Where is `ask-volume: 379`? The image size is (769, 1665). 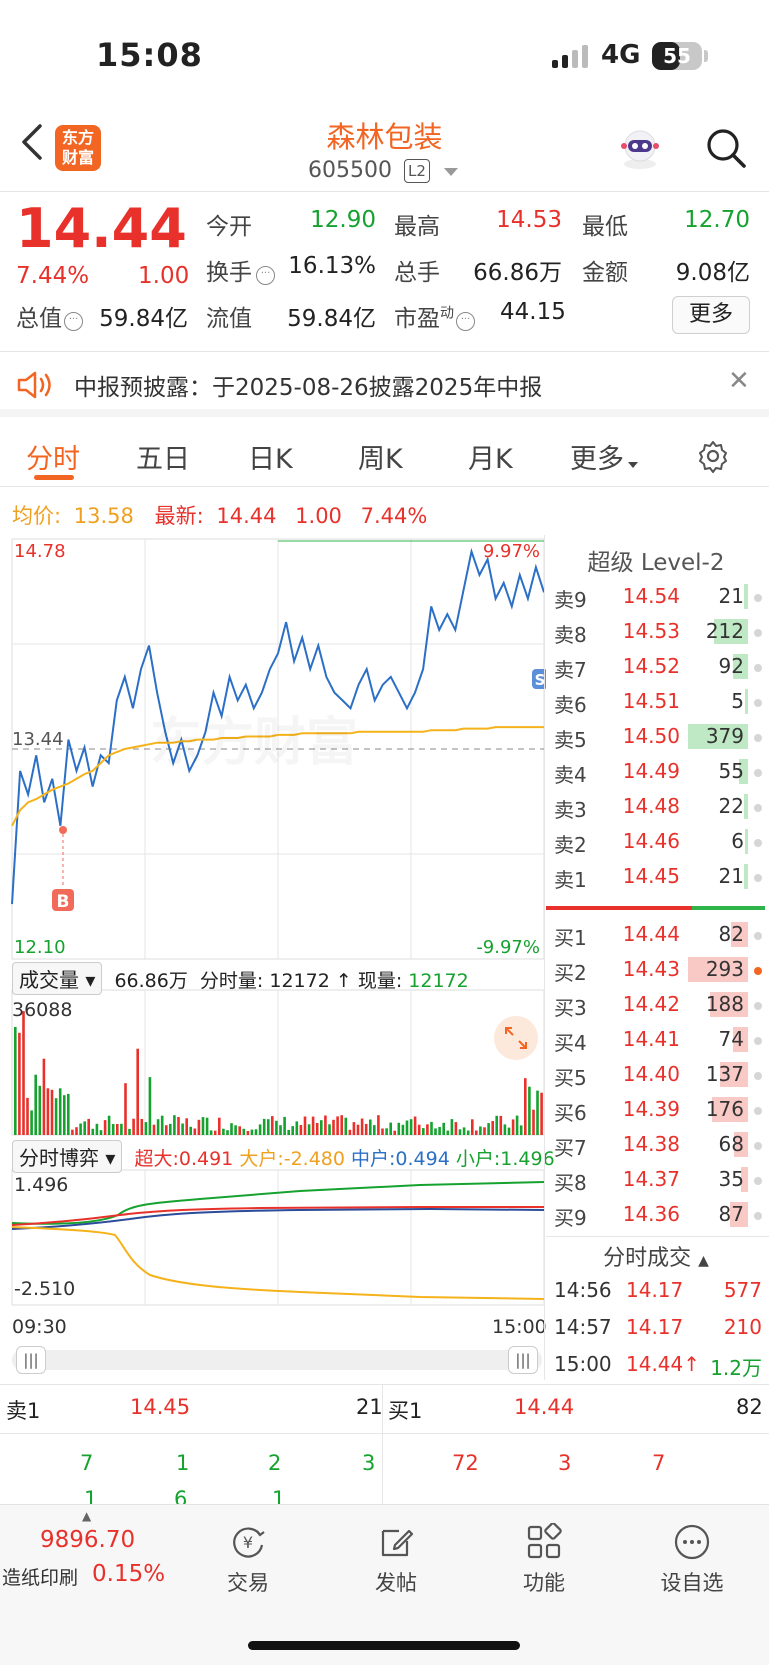 ask-volume: 379 is located at coordinates (724, 736).